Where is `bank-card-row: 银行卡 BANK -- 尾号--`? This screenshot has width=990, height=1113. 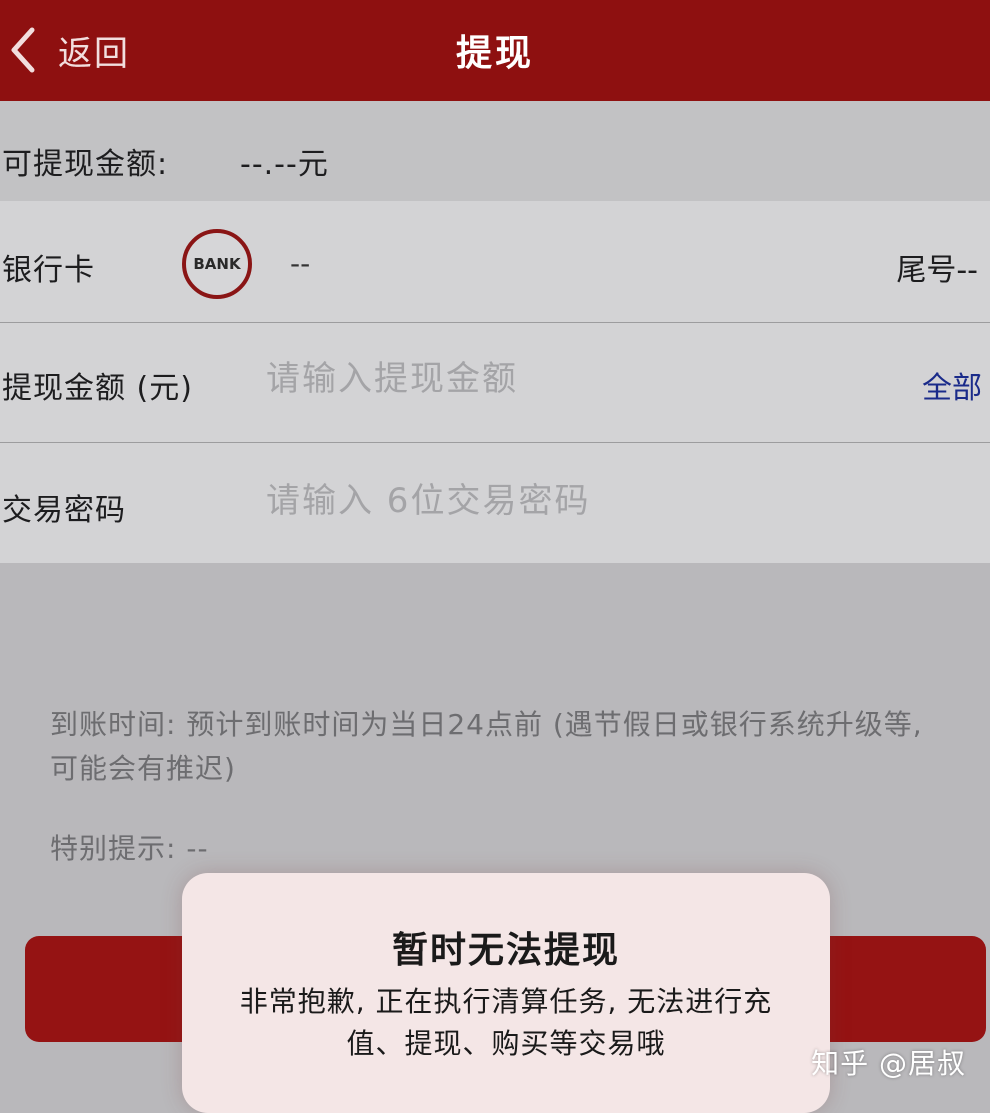
bank-card-row: 银行卡 BANK -- 尾号-- is located at coordinates (495, 262).